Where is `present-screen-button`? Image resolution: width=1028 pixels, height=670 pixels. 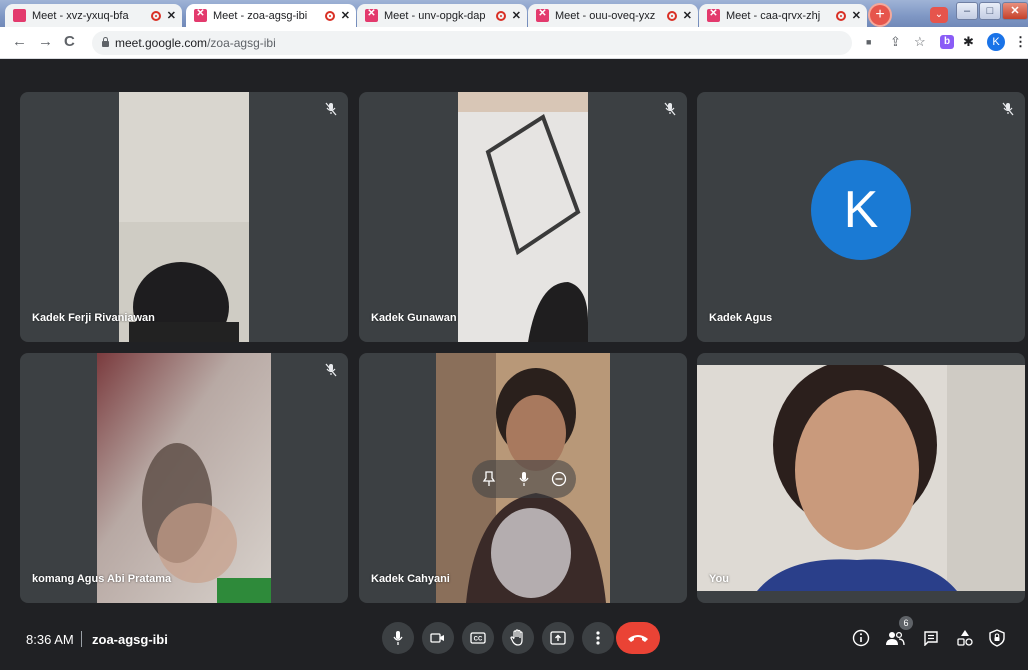
present-screen-button is located at coordinates (558, 638).